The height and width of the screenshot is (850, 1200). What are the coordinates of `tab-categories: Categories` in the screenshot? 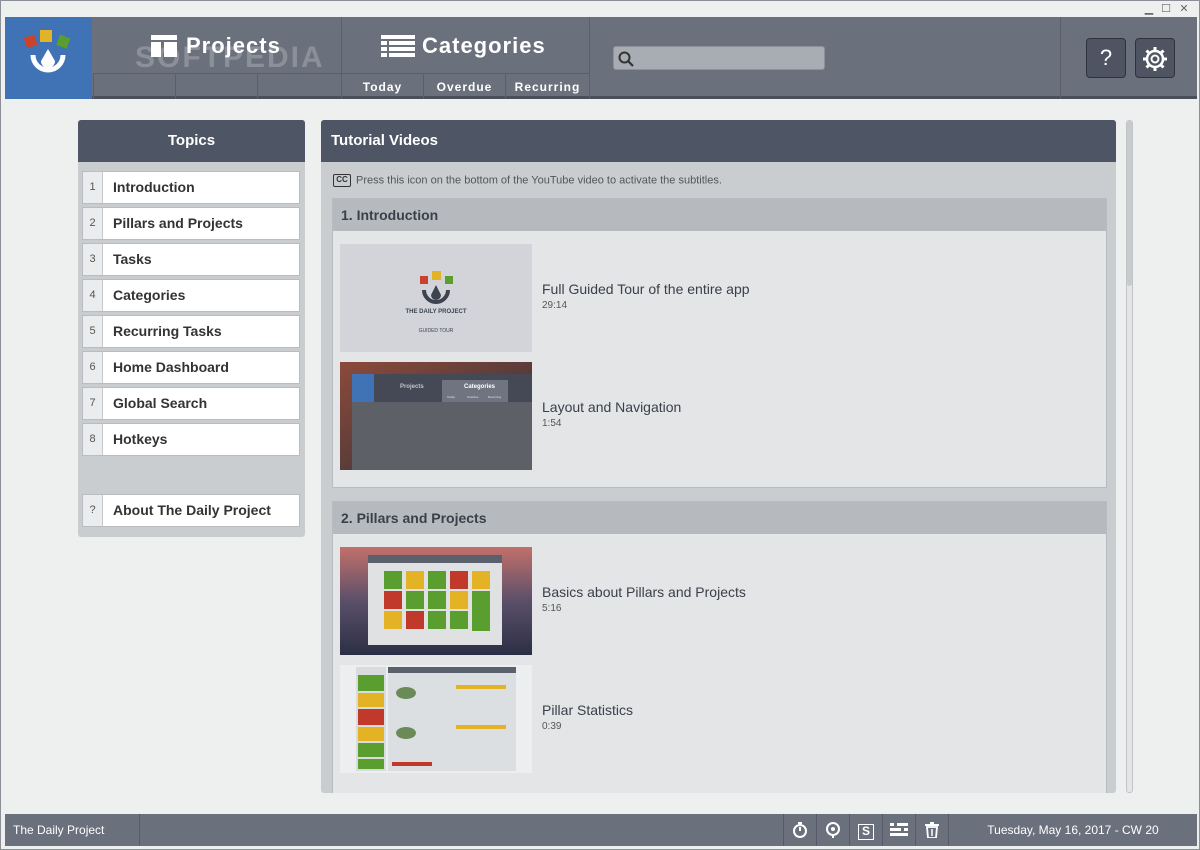 It's located at (465, 45).